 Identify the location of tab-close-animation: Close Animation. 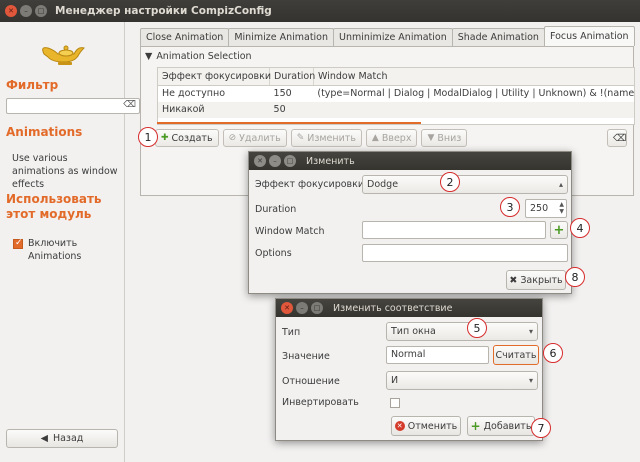
(185, 37).